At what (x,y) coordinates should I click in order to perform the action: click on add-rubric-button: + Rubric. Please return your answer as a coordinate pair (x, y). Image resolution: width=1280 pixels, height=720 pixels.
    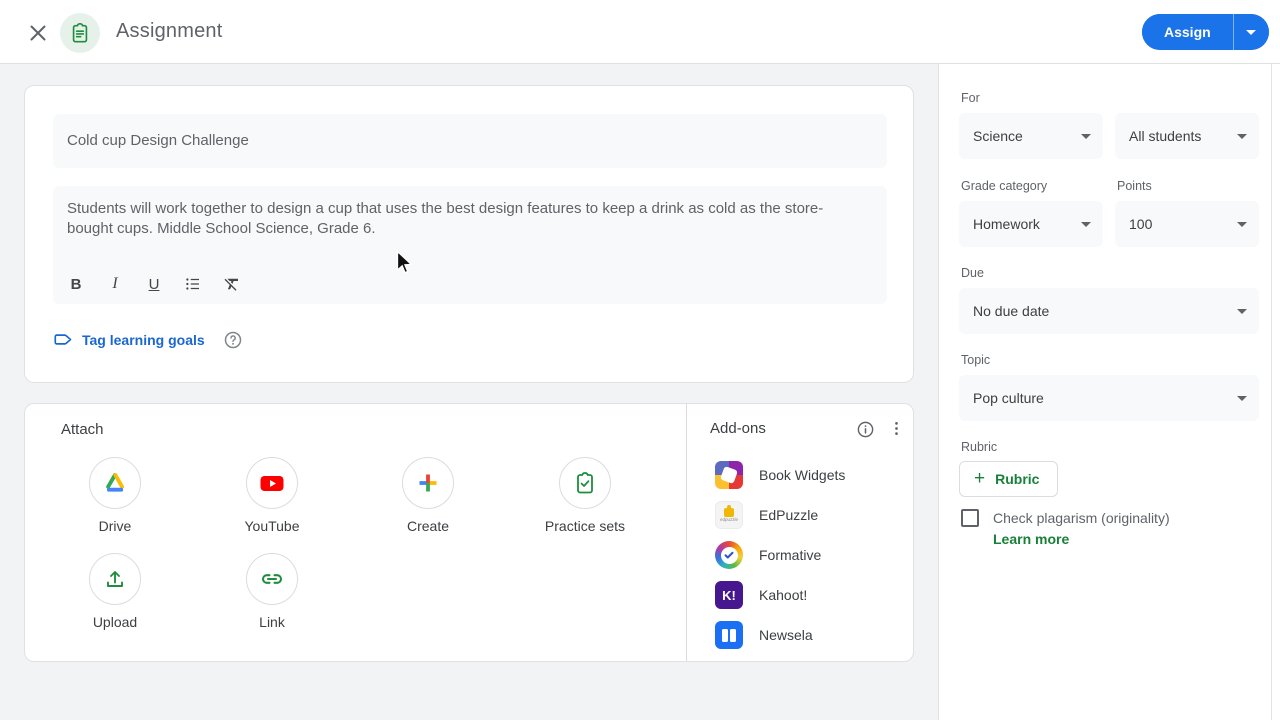
    Looking at the image, I should click on (1009, 479).